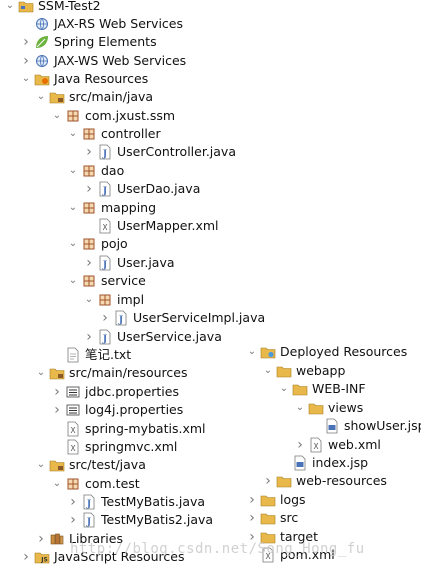 The width and height of the screenshot is (421, 572). Describe the element at coordinates (117, 410) in the screenshot. I see `tree-item-log4j-properties: › log4j.properties` at that location.